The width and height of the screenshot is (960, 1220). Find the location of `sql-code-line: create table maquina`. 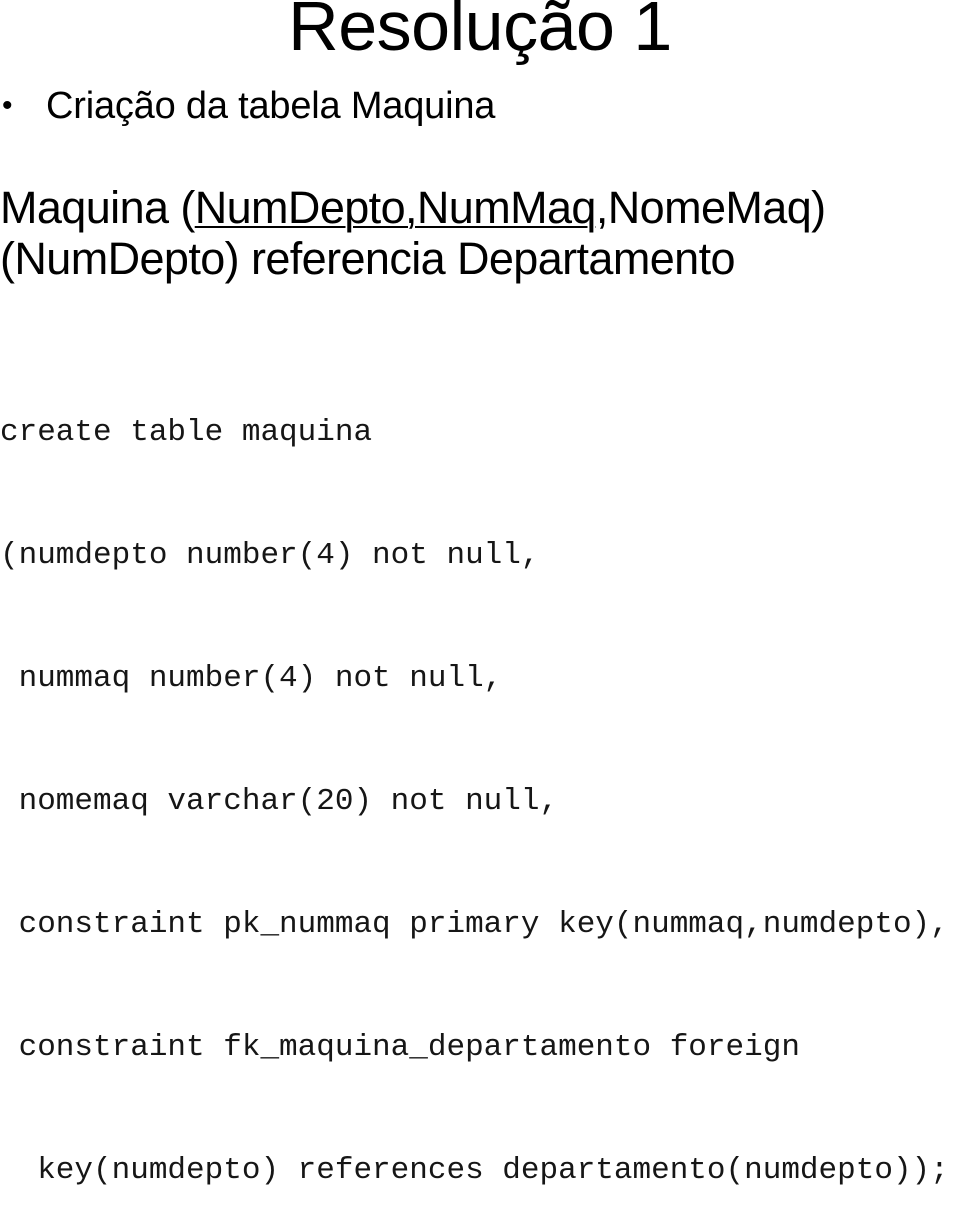

sql-code-line: create table maquina is located at coordinates (186, 432).